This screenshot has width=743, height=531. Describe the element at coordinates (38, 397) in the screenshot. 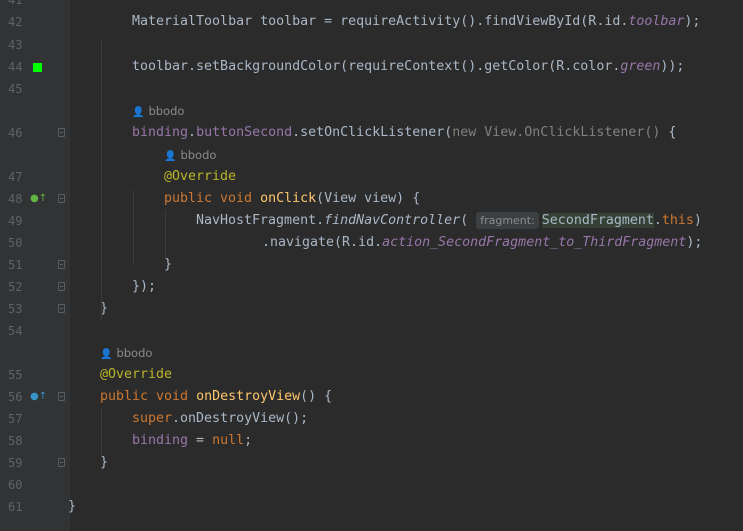

I see `override-icon: ●↑` at that location.